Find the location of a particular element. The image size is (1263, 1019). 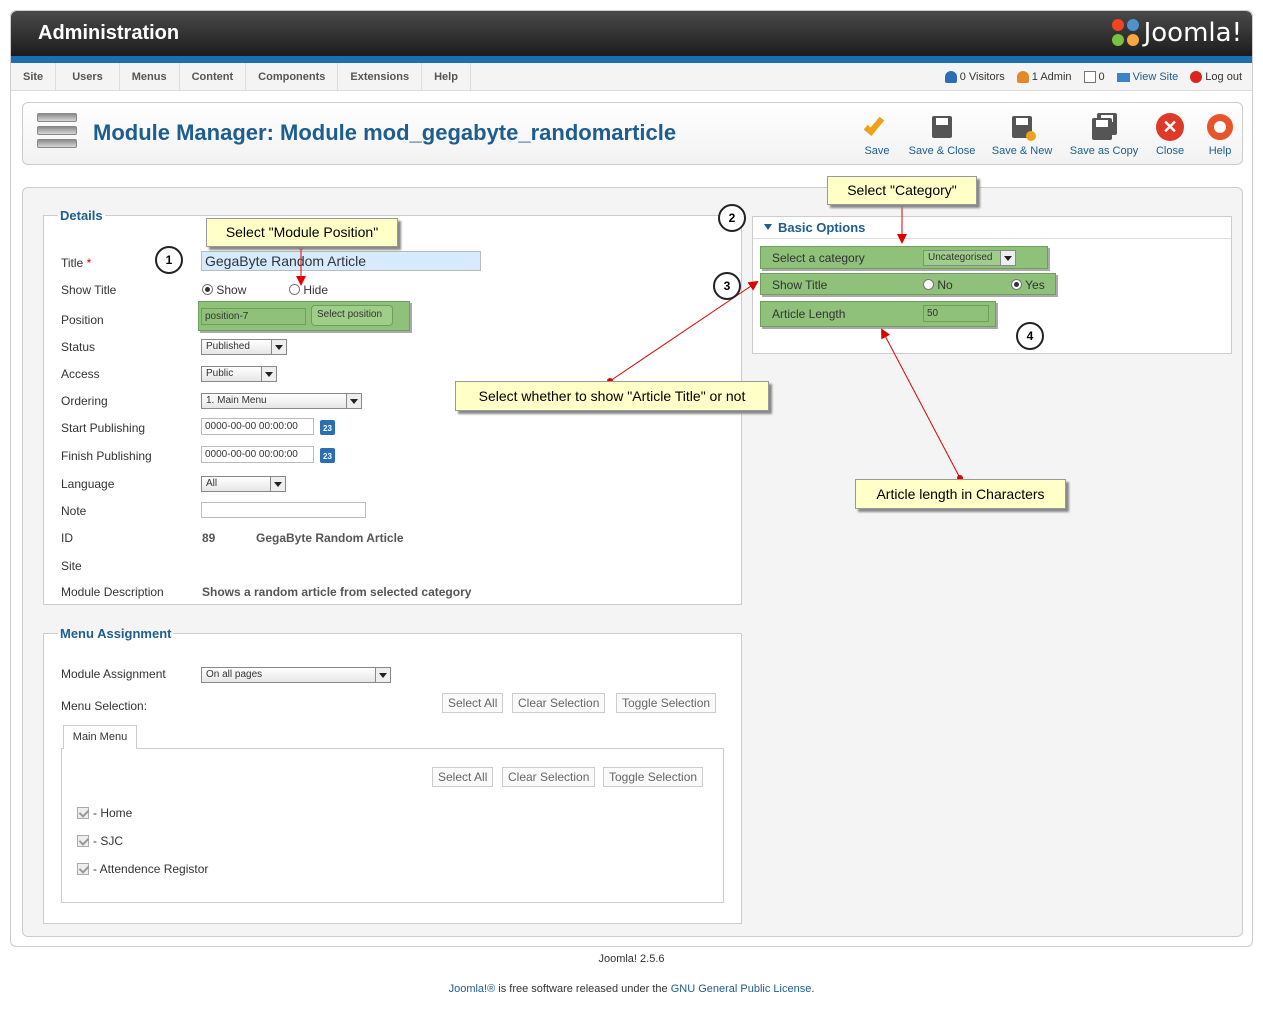

callout-position: Select "Module Position" is located at coordinates (302, 232).